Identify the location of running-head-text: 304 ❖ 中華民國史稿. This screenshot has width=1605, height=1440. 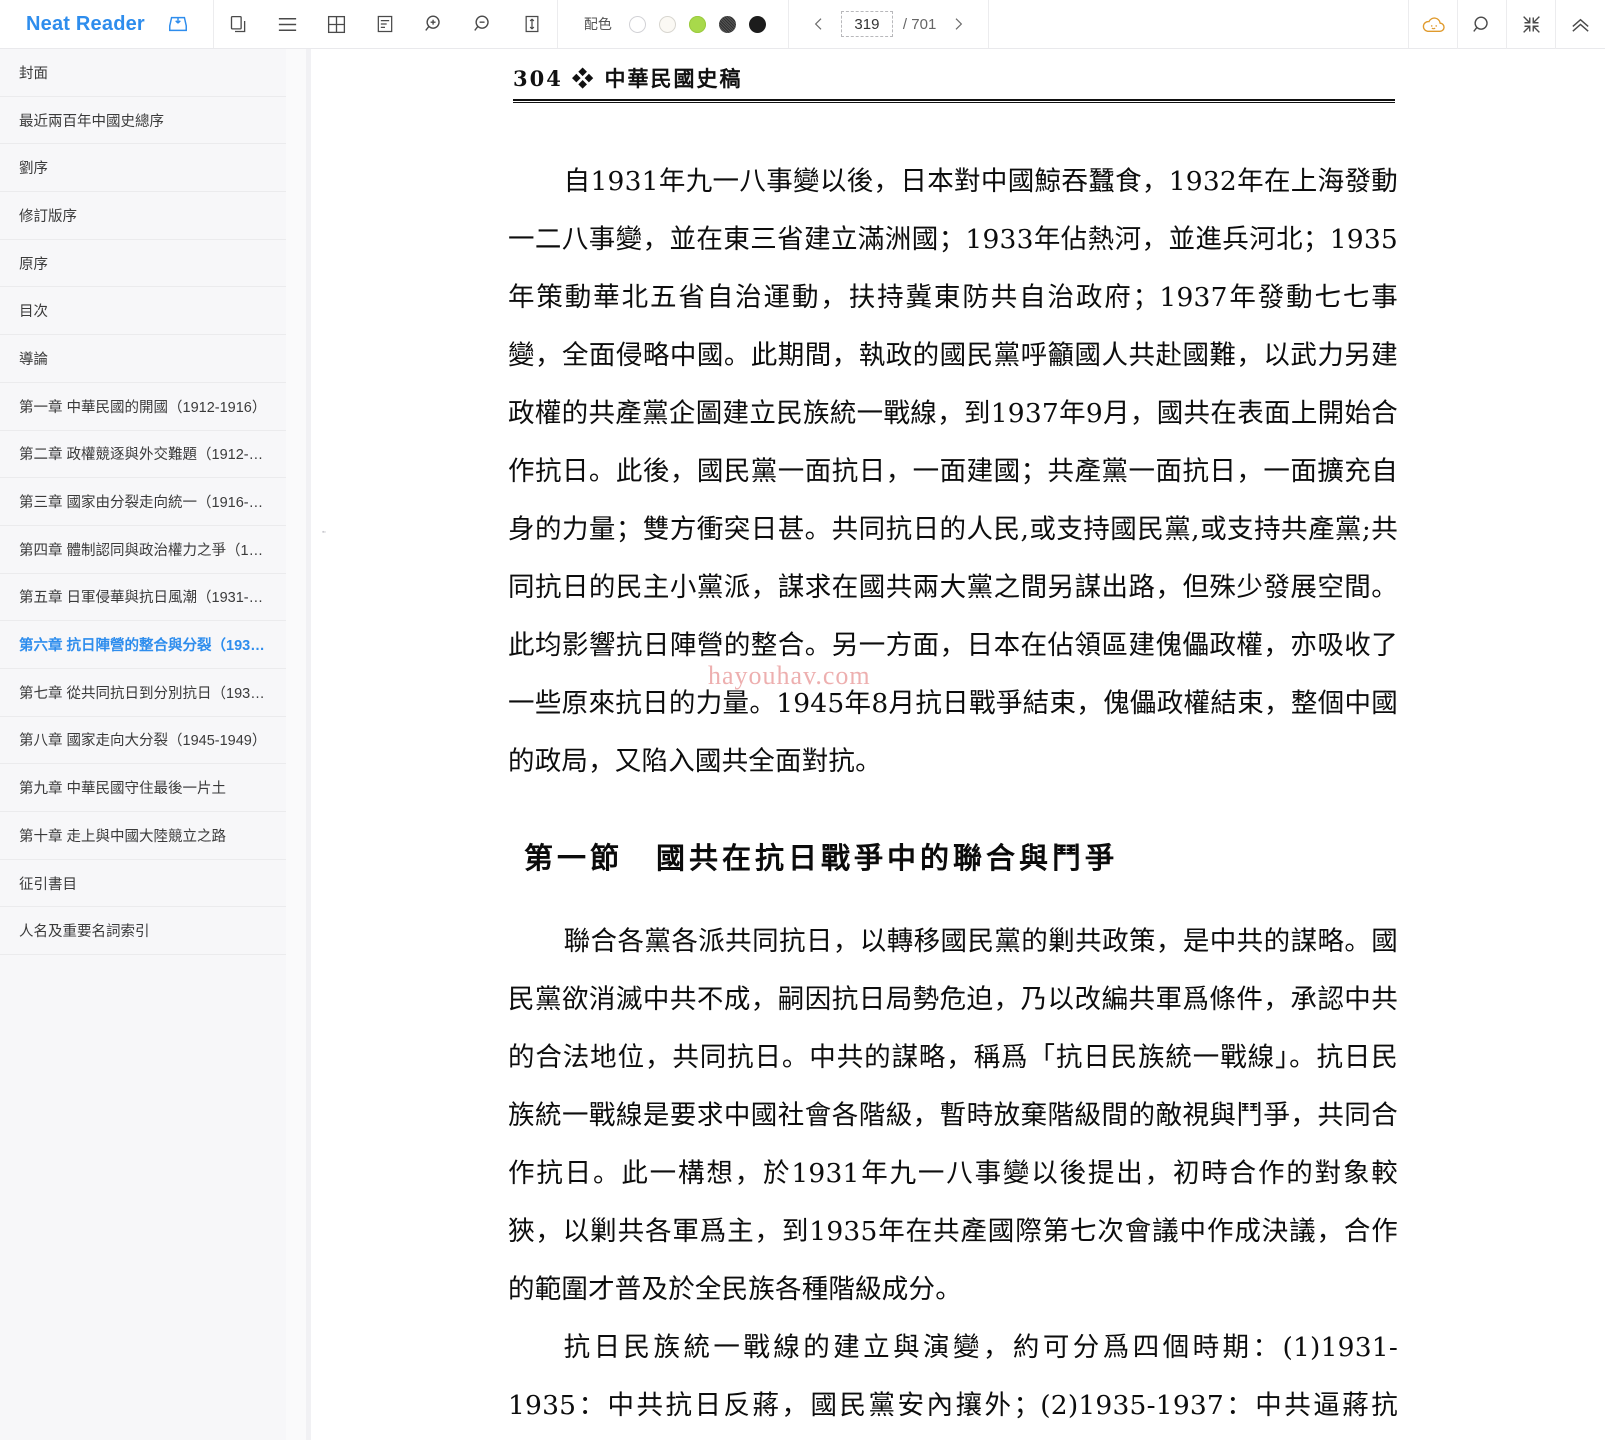
(628, 78).